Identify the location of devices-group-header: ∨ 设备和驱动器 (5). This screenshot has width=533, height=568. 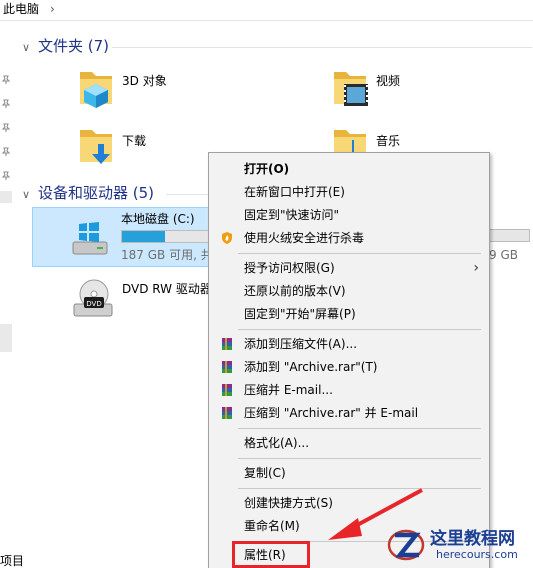
(88, 193).